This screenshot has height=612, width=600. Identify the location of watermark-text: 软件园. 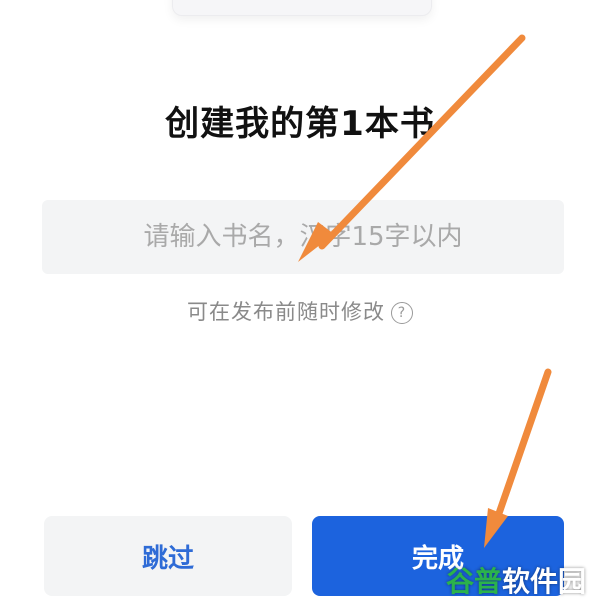
(543, 581).